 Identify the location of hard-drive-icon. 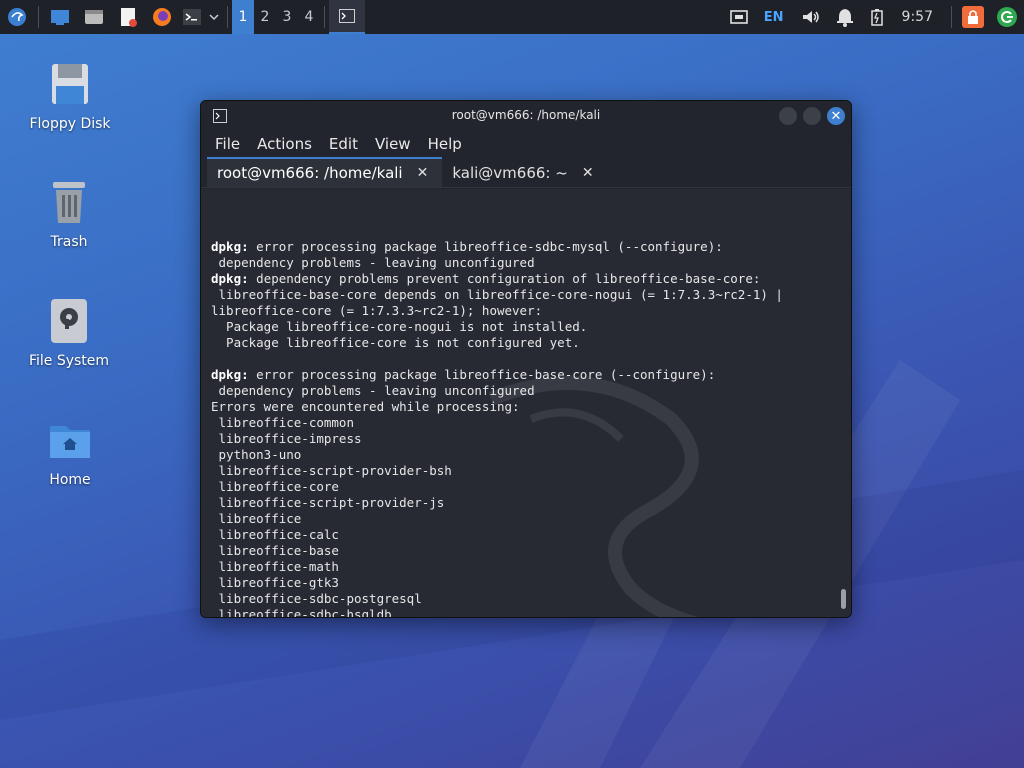
(69, 321).